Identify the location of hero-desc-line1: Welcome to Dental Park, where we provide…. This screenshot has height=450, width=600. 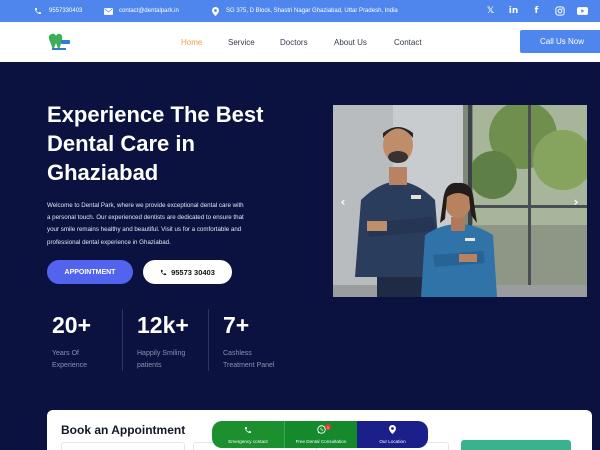
(145, 205).